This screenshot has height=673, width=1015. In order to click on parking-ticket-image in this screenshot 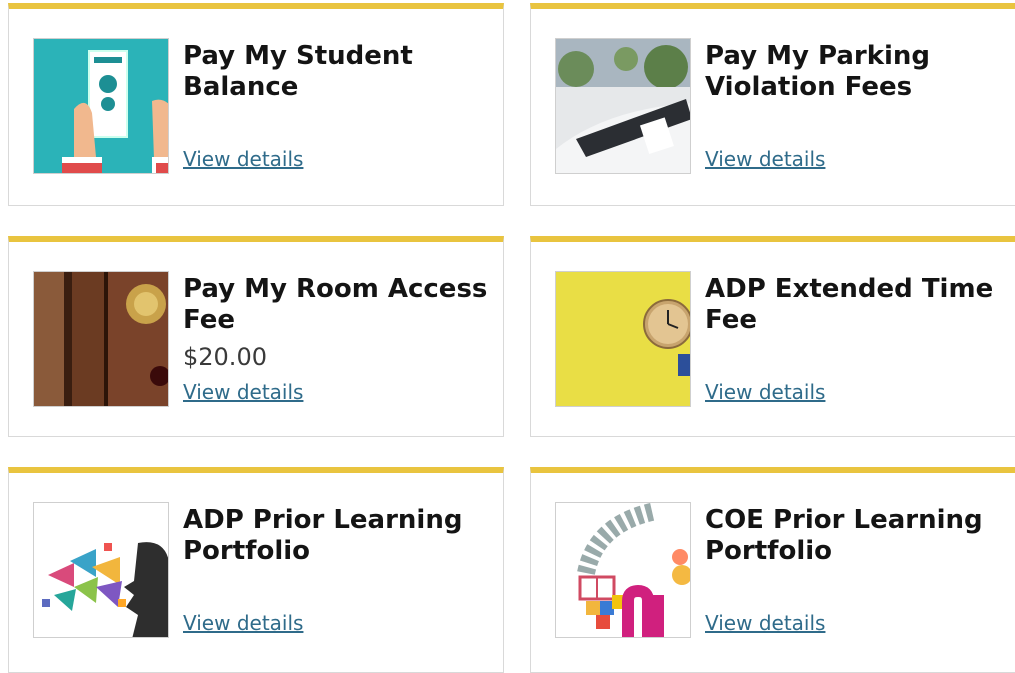, I will do `click(623, 106)`.